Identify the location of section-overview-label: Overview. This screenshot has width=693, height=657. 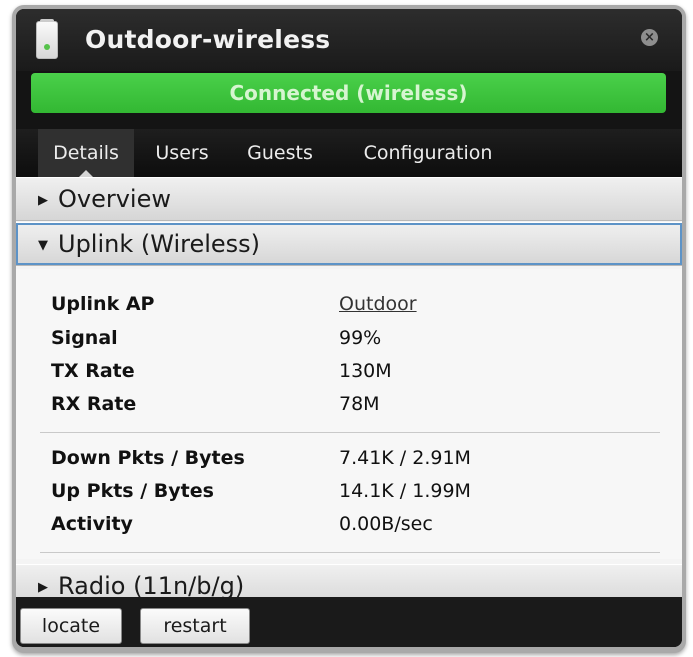
(114, 199).